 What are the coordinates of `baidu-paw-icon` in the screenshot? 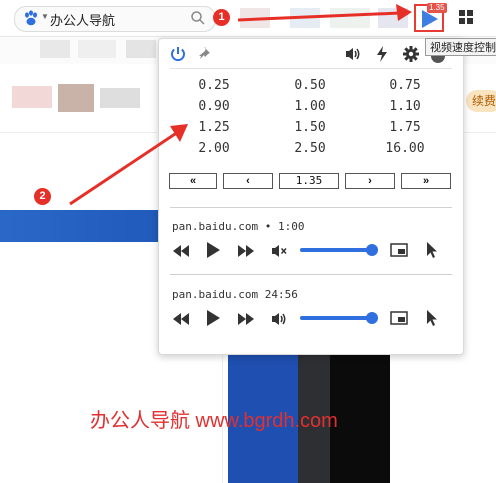 It's located at (31, 18).